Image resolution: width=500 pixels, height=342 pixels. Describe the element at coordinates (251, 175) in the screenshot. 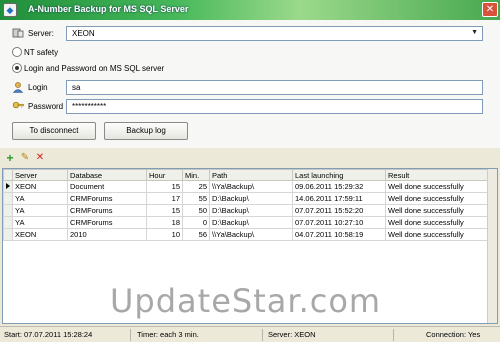

I see `column-header: Path` at that location.